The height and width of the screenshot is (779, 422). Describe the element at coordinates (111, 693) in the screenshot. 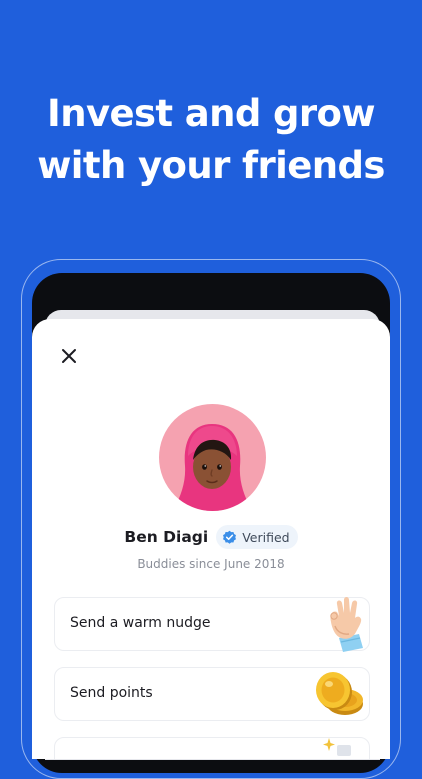

I see `send-points-label: Send points` at that location.